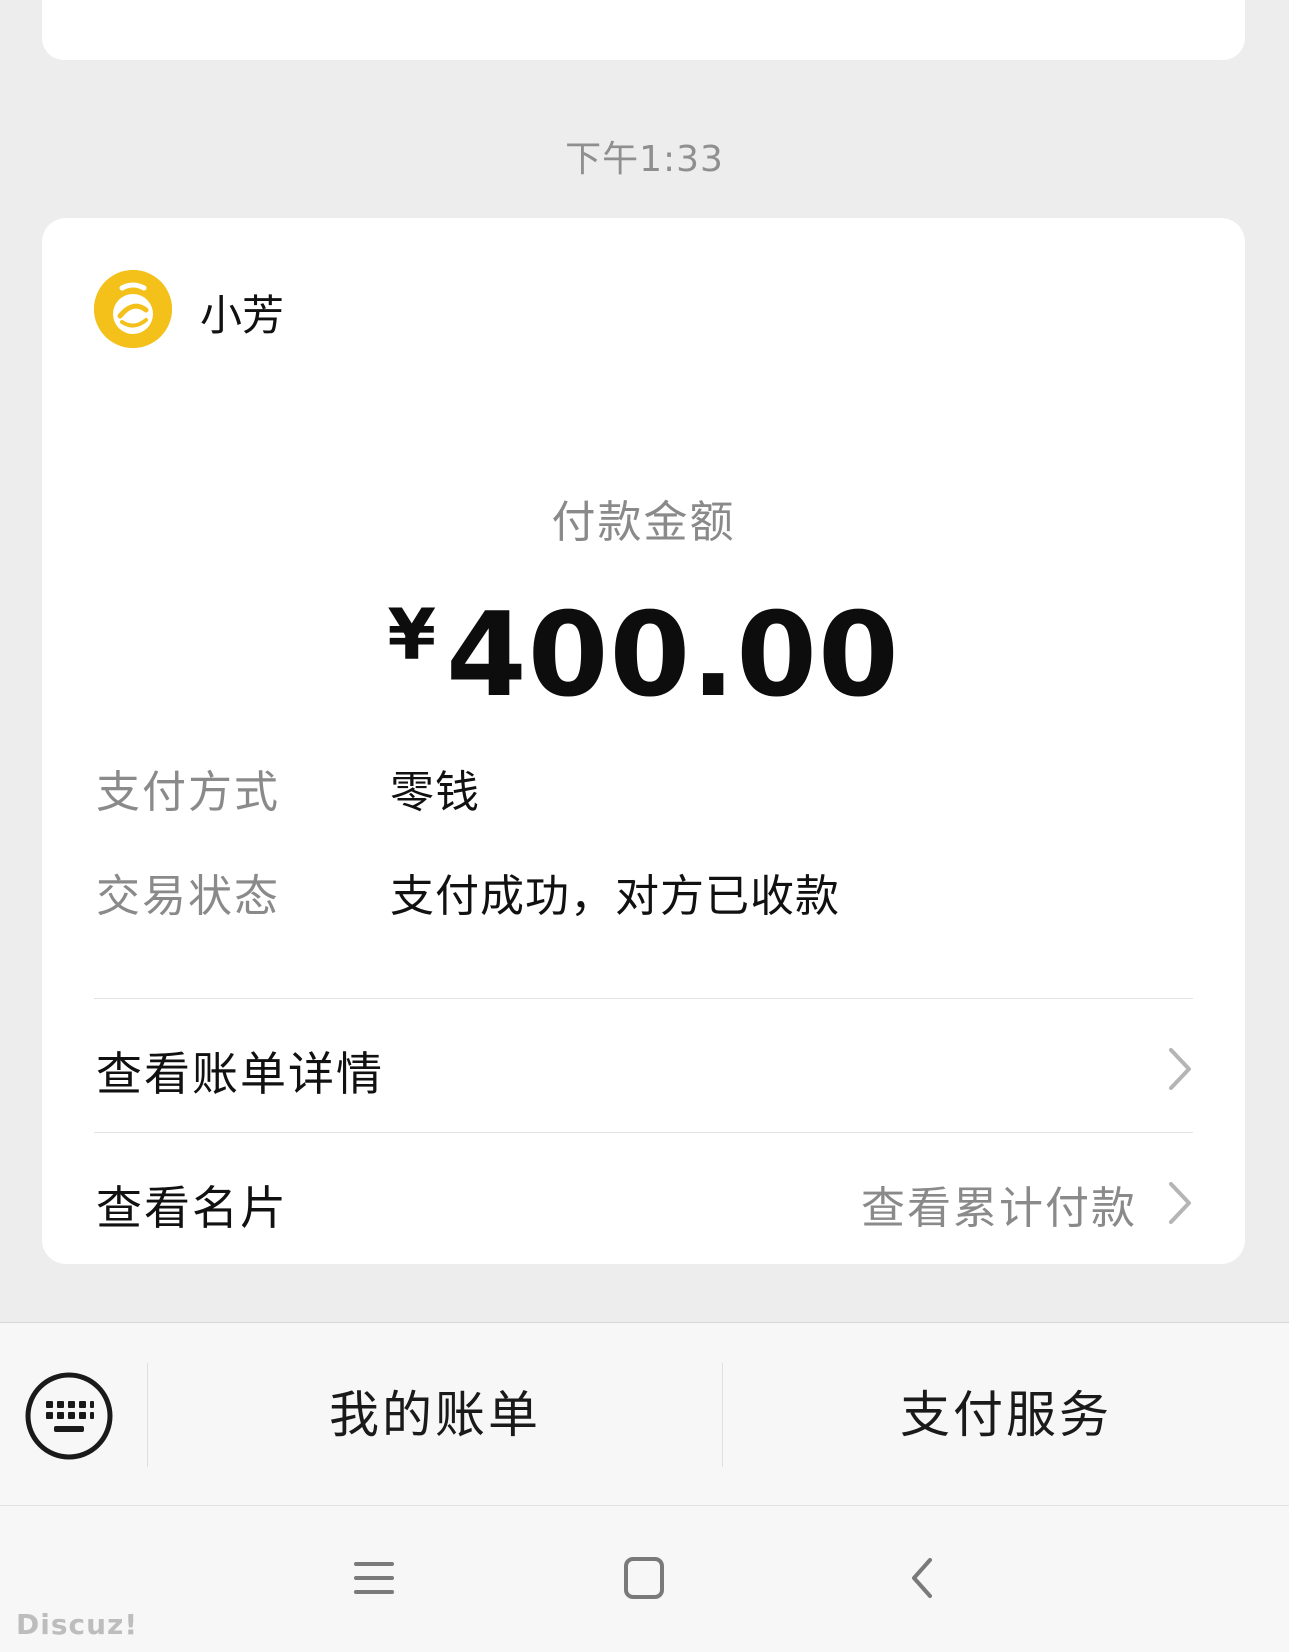 The width and height of the screenshot is (1289, 1652). What do you see at coordinates (240, 1074) in the screenshot?
I see `view-bill-detail-label: 查看账单详情` at bounding box center [240, 1074].